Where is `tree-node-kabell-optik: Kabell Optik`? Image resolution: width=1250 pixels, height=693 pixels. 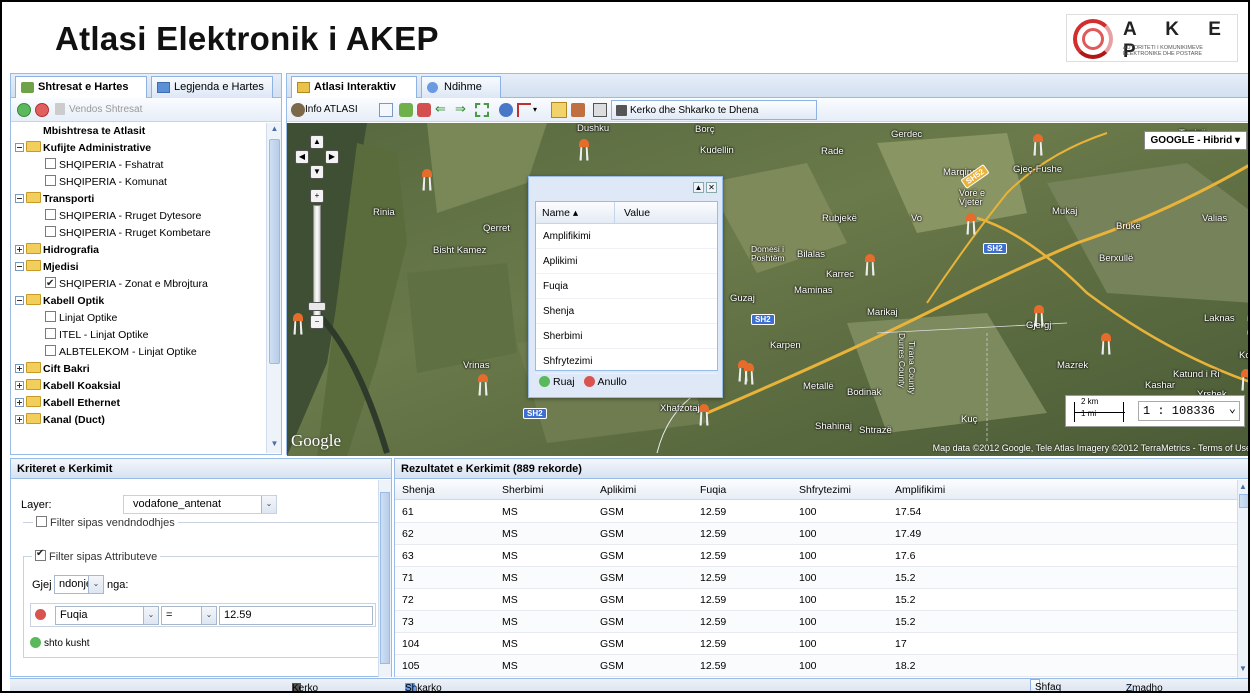
tree-node-kabell-optik: Kabell Optik is located at coordinates (140, 301).